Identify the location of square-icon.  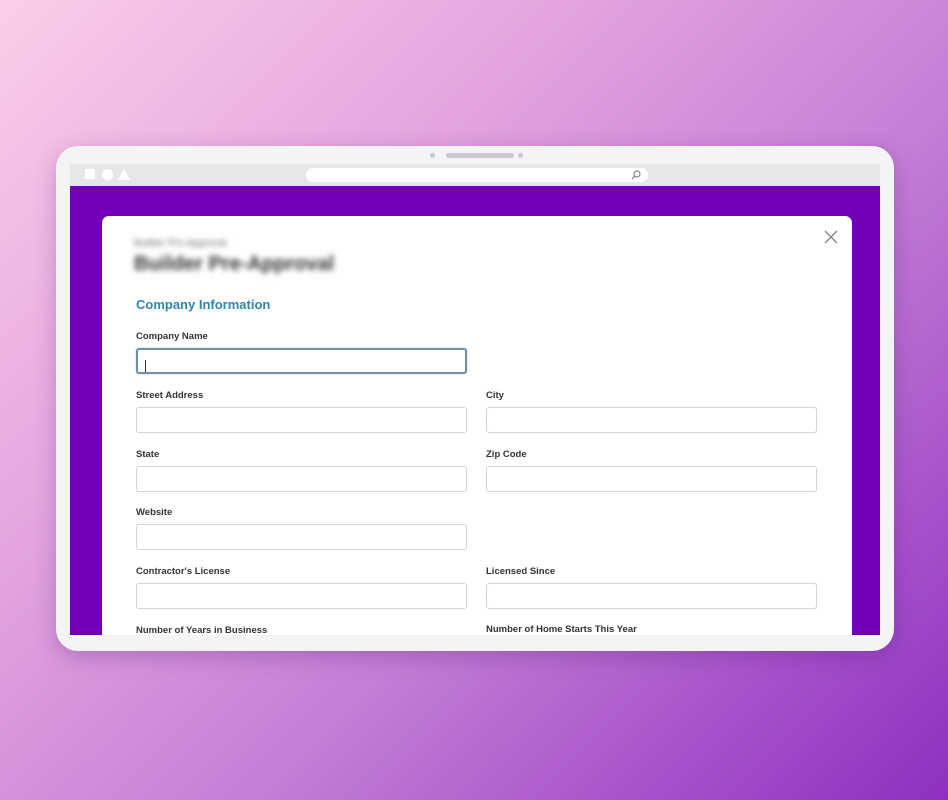
(90, 174).